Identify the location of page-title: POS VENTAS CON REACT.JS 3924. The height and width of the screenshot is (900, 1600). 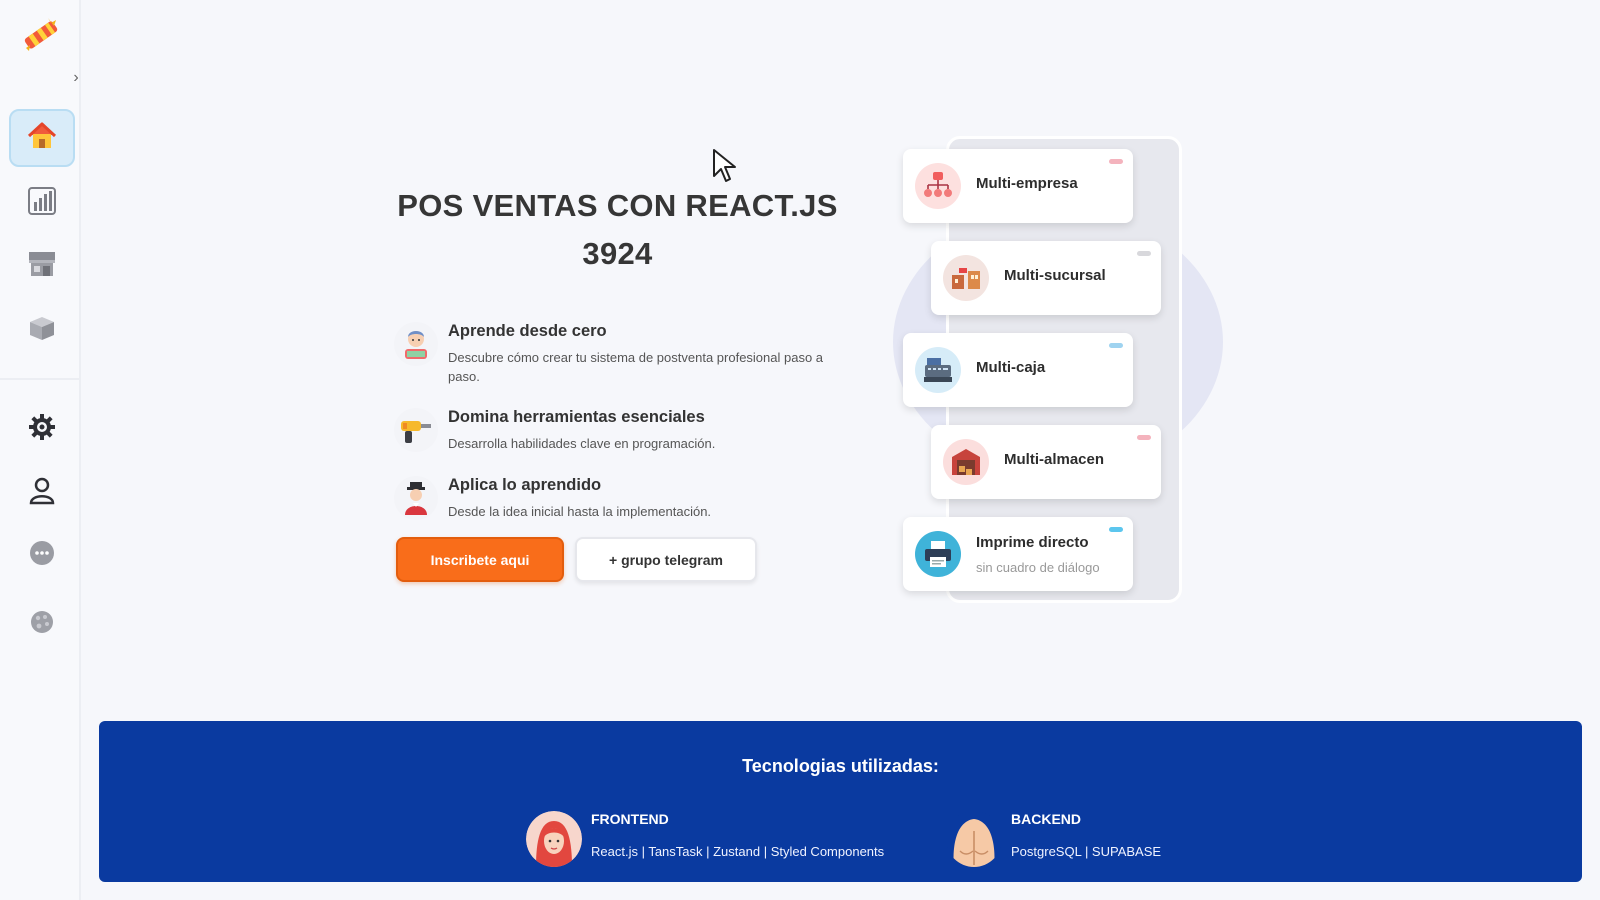
(617, 230).